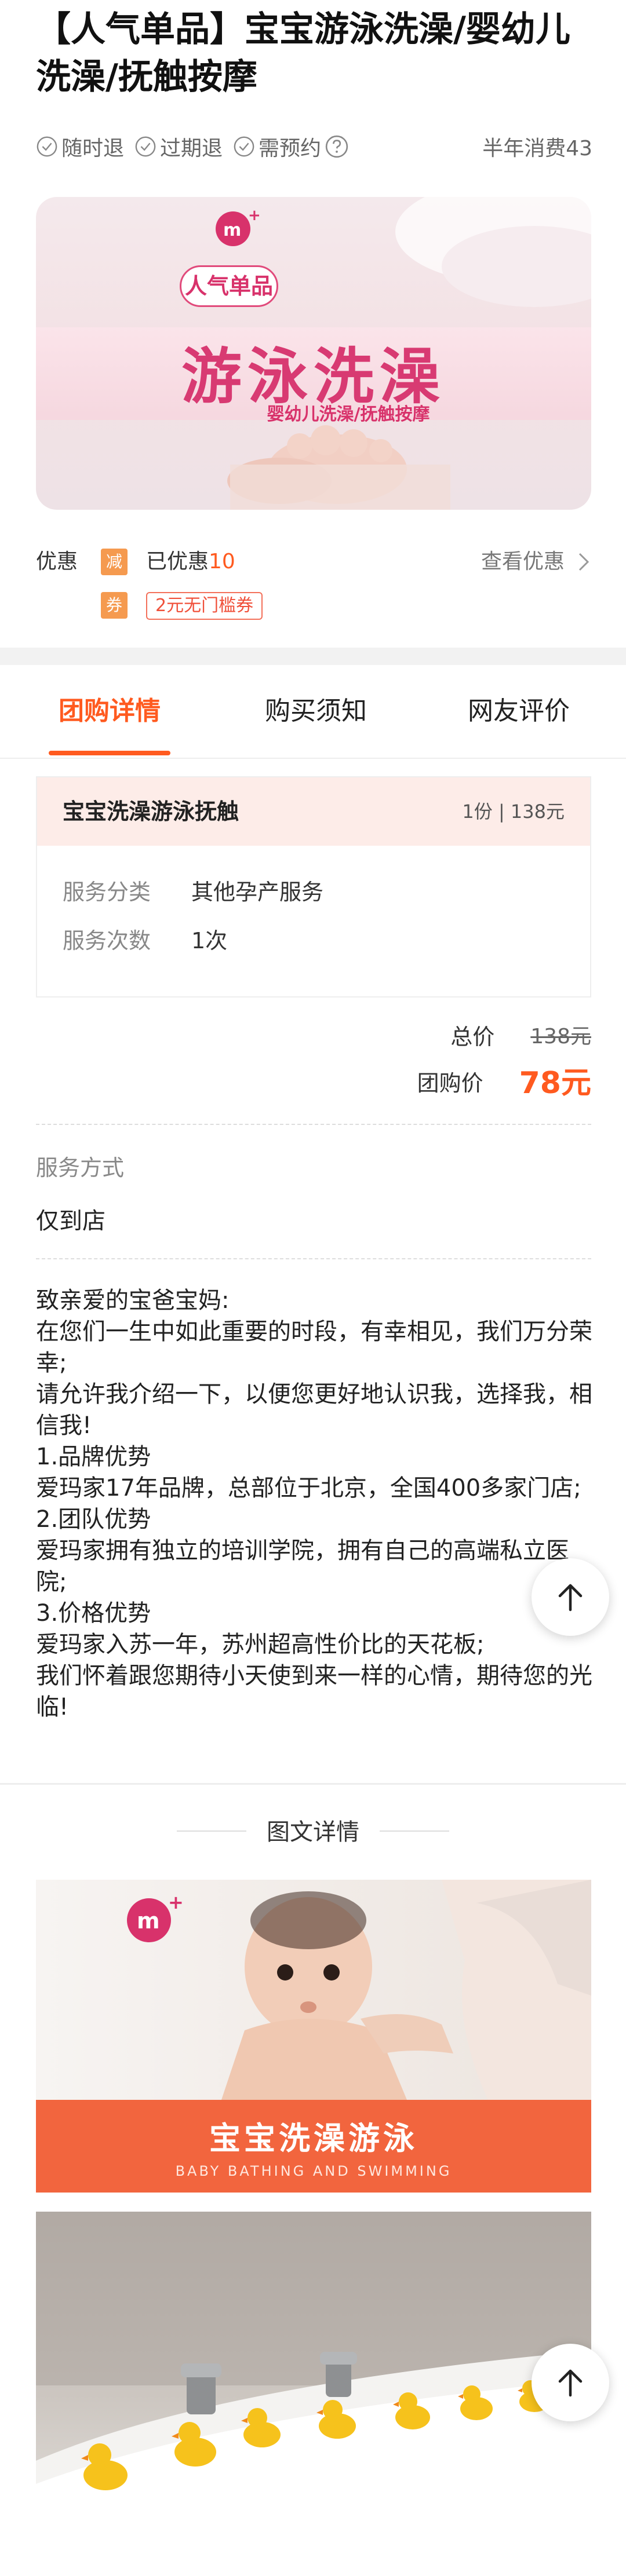  Describe the element at coordinates (107, 892) in the screenshot. I see `row-key: 服务分类` at that location.